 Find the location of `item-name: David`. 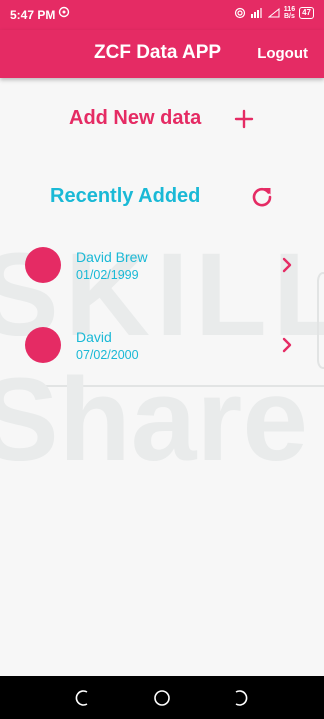

item-name: David is located at coordinates (94, 337).